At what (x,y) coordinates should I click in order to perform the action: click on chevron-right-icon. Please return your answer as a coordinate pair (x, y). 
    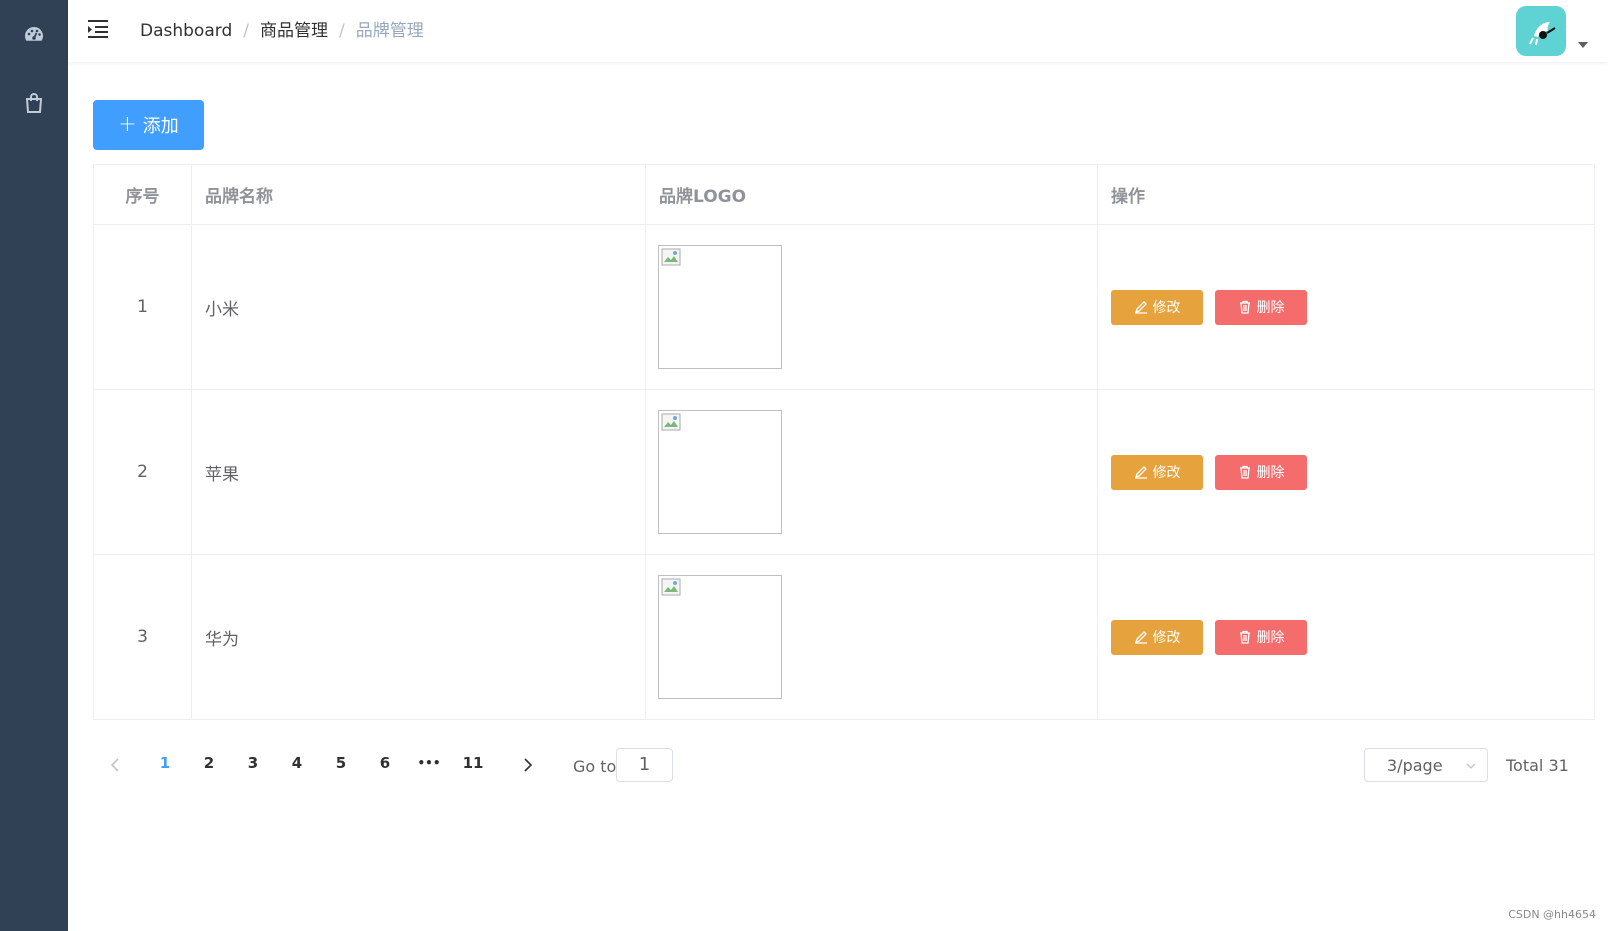
    Looking at the image, I should click on (528, 765).